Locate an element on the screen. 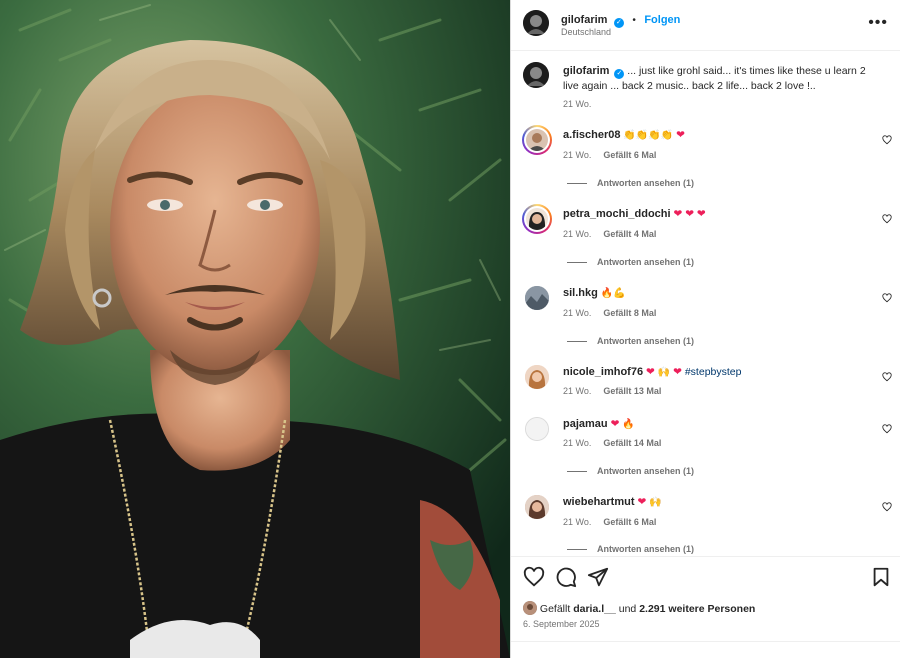 The image size is (900, 658). comment-likes: Gefällt 4 Mal is located at coordinates (629, 234).